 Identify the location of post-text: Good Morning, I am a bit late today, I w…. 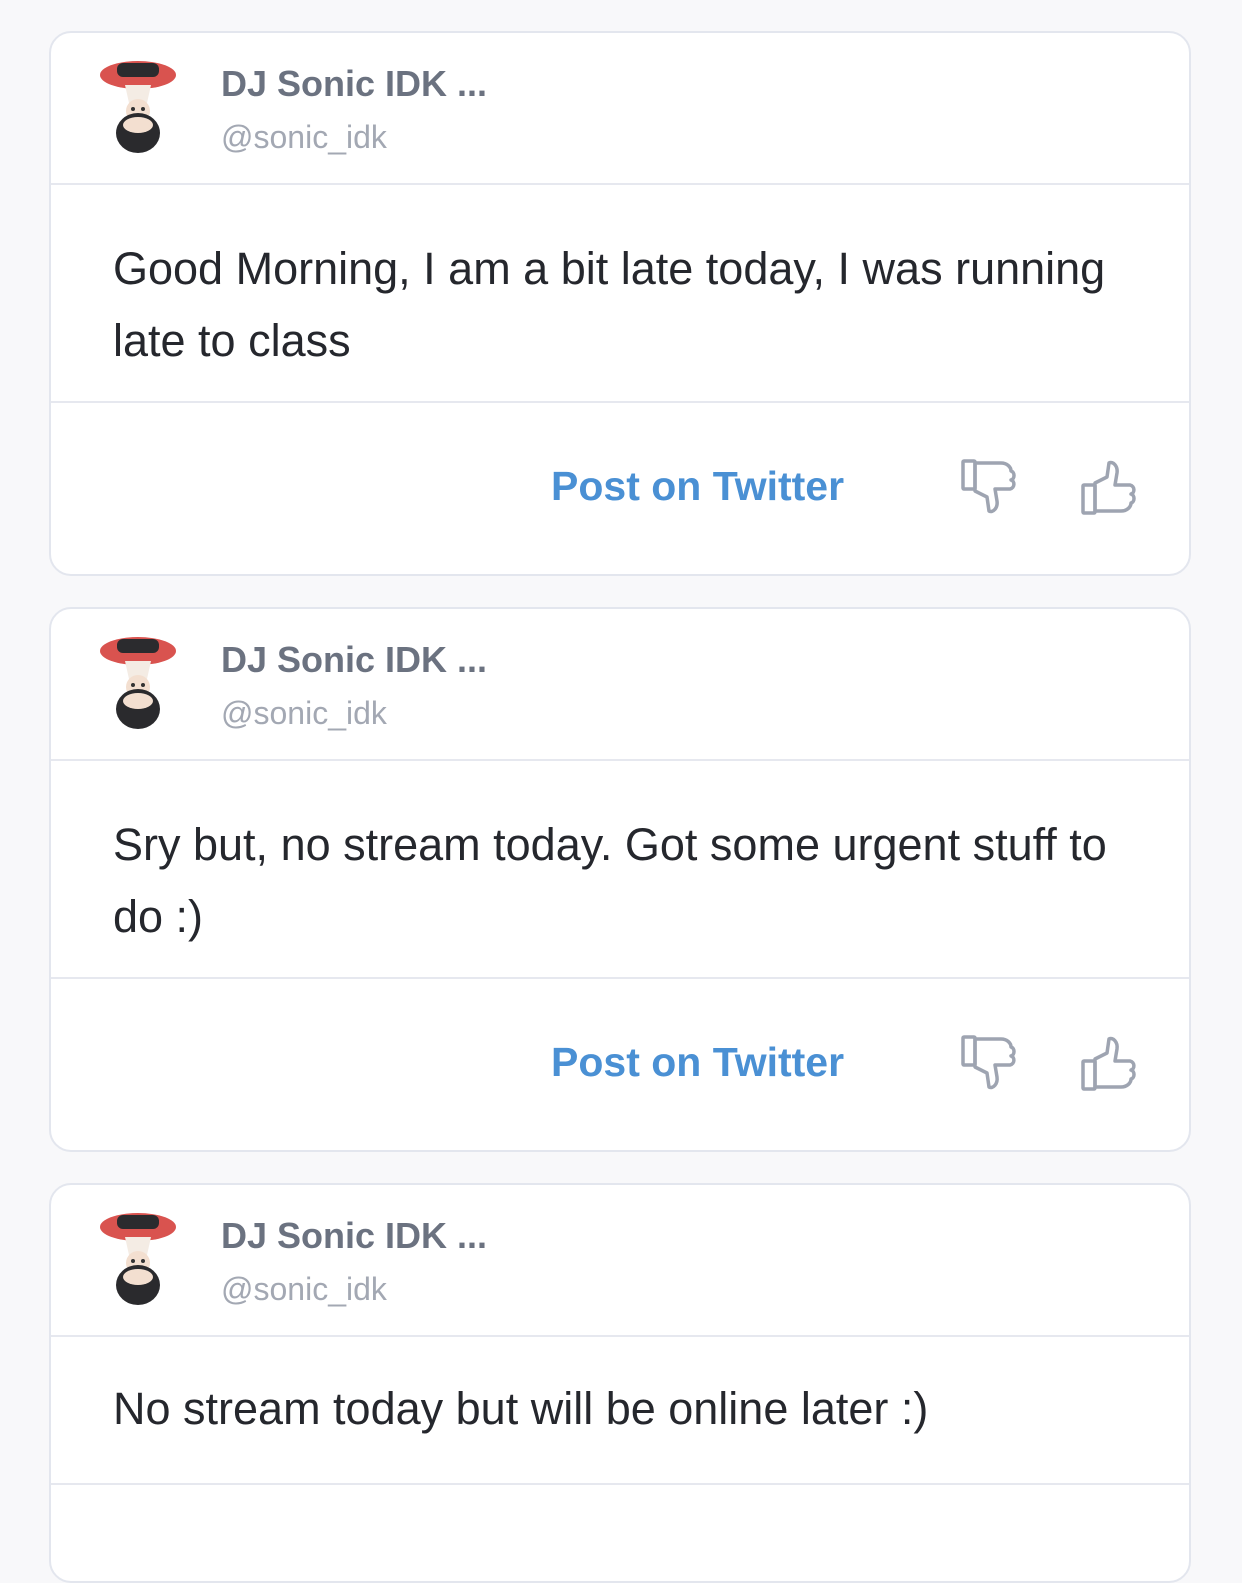
(620, 294).